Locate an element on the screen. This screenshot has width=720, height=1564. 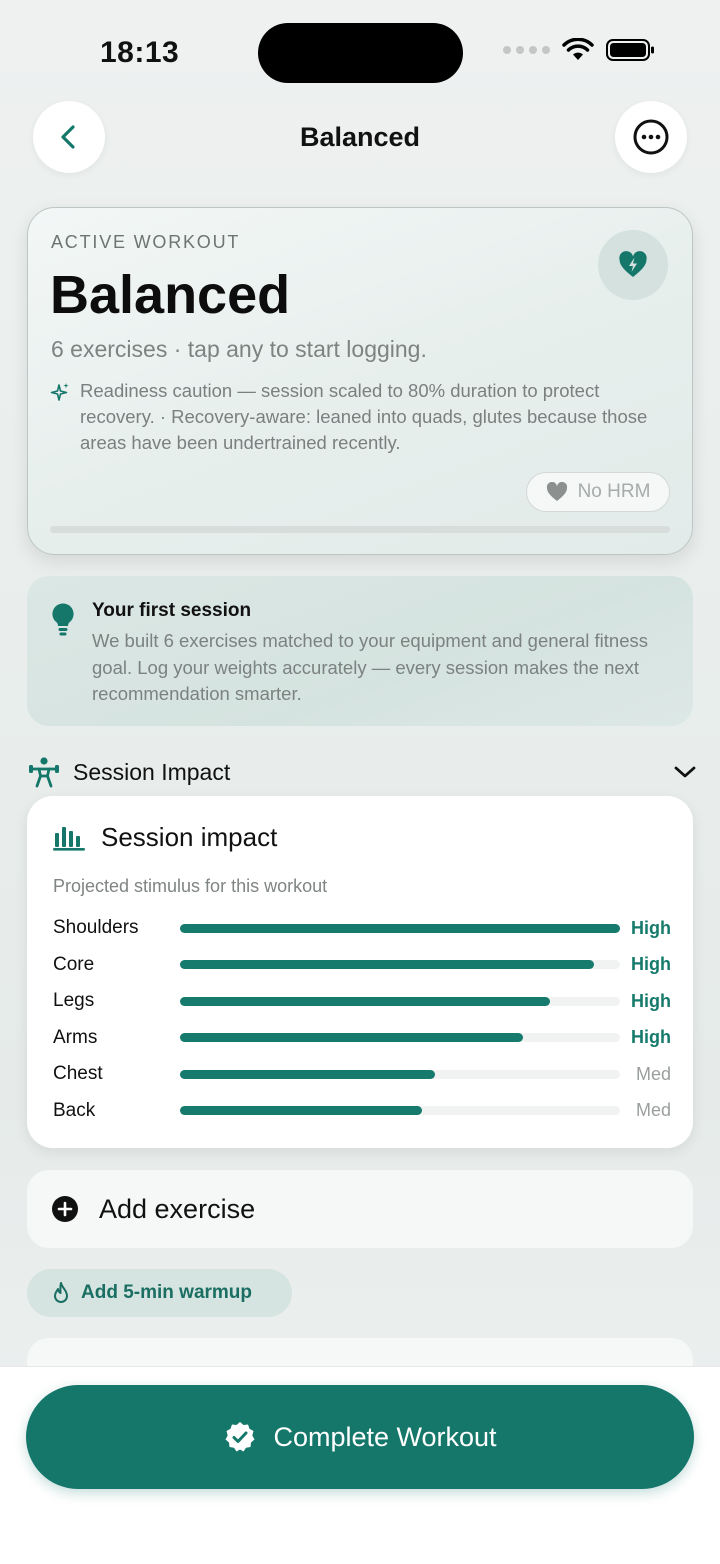
impact-row-label: Chest is located at coordinates (78, 1074).